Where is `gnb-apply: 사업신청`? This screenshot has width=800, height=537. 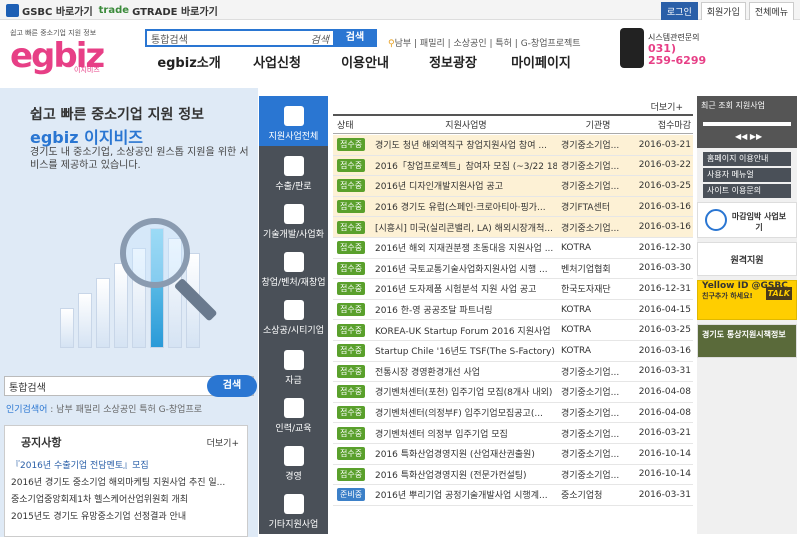 gnb-apply: 사업신청 is located at coordinates (277, 61).